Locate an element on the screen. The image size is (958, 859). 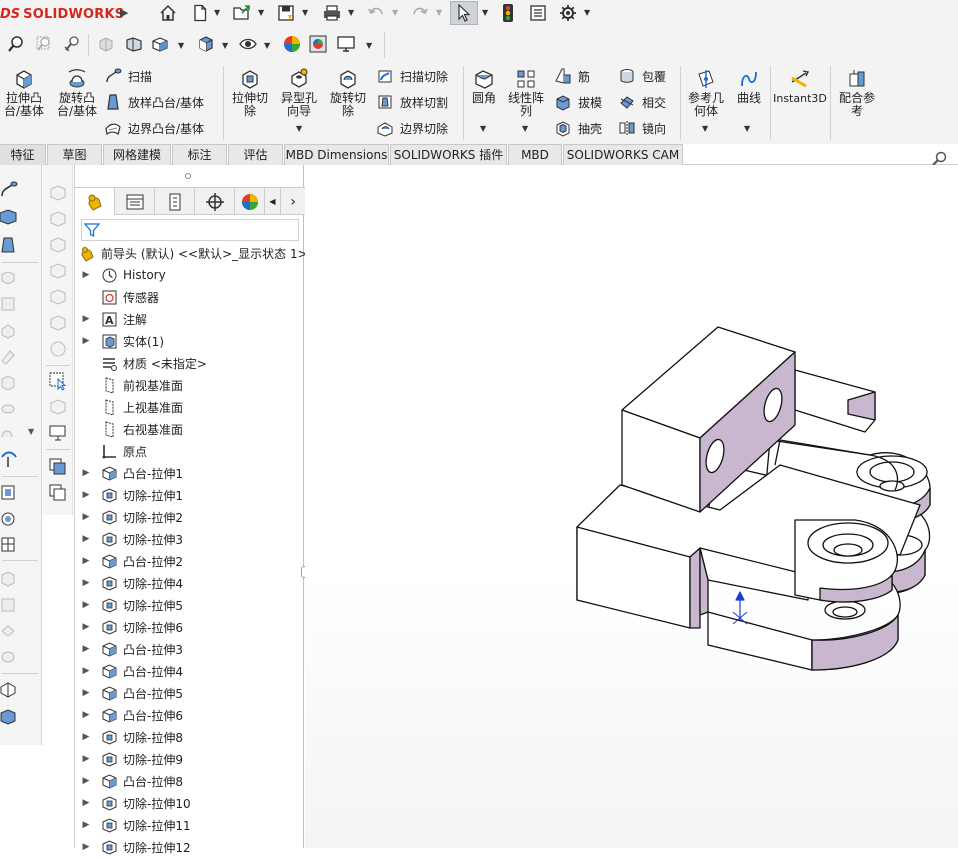
print-icon is located at coordinates (332, 13).